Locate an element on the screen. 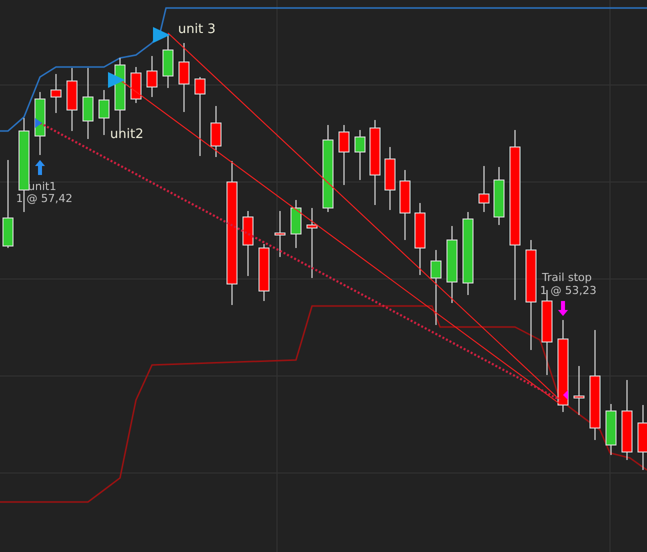  down-arrow-icon is located at coordinates (563, 308).